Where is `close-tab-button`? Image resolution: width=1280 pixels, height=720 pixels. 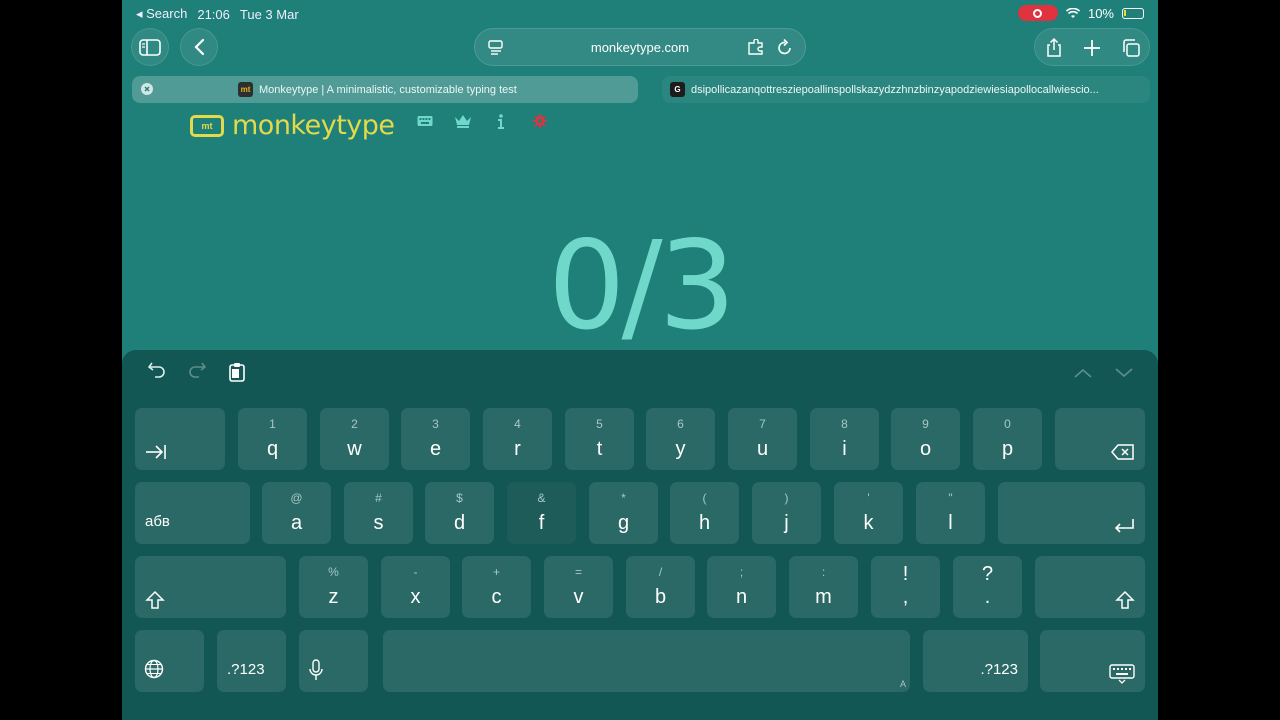 close-tab-button is located at coordinates (147, 90).